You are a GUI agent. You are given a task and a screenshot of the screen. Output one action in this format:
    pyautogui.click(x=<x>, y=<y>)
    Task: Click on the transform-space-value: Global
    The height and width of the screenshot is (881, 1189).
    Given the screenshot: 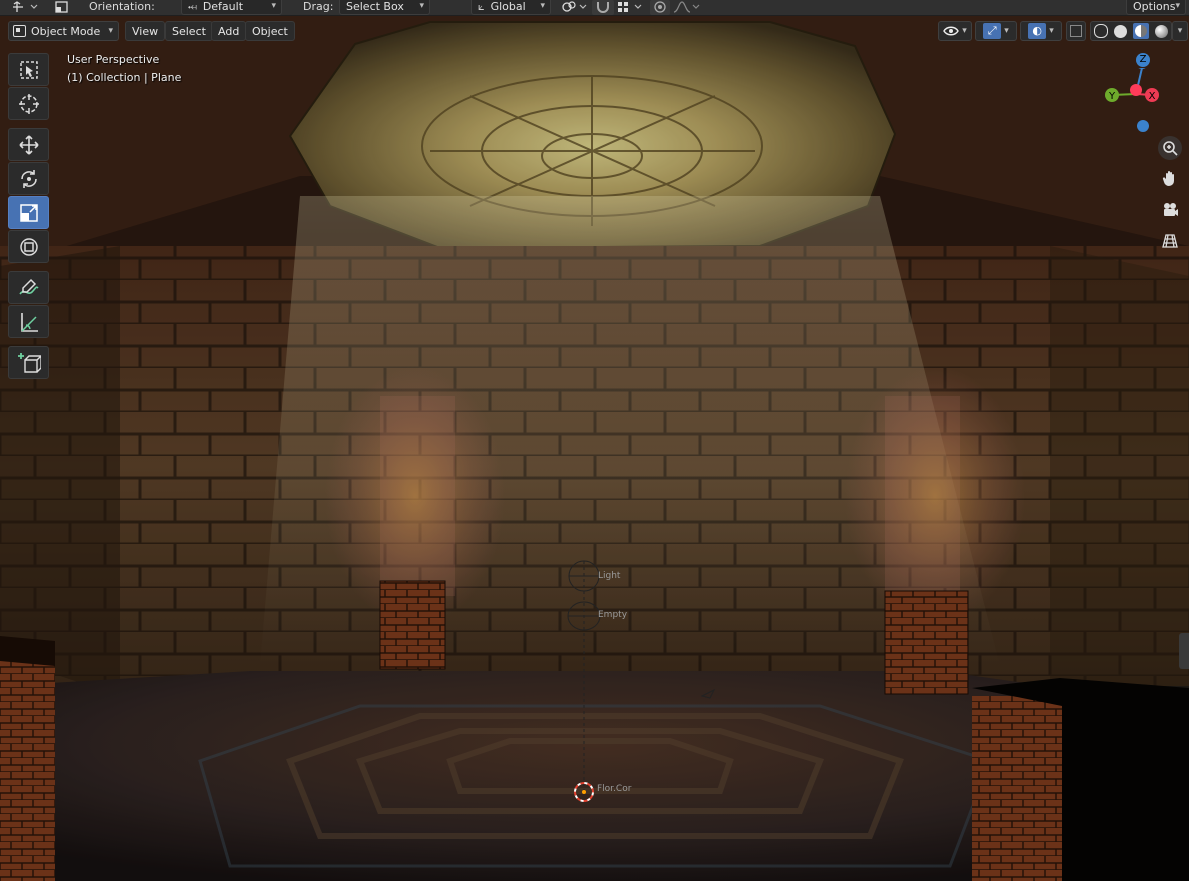 What is the action you would take?
    pyautogui.click(x=508, y=6)
    